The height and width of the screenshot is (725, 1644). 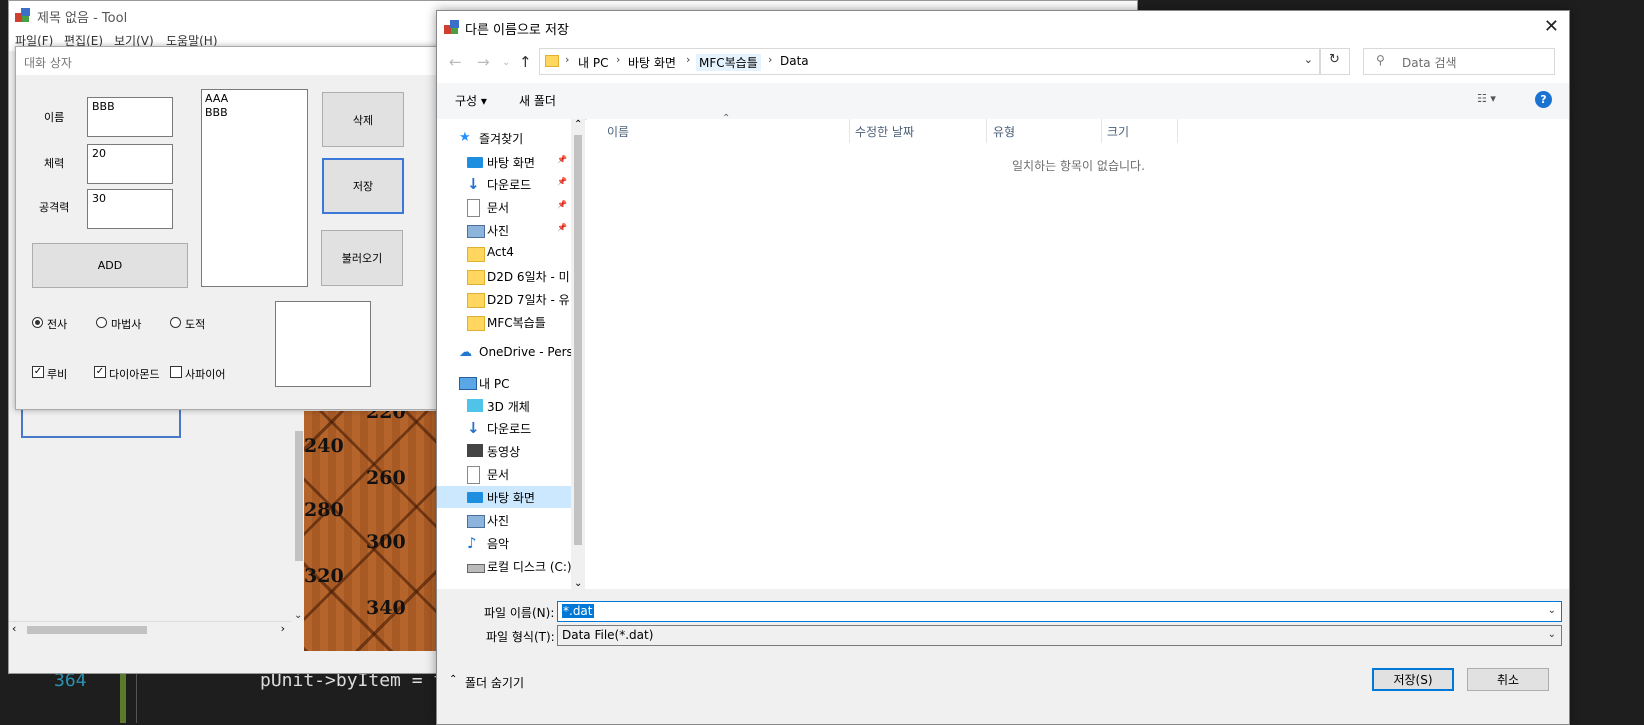 I want to click on checkbox-sapphire, so click(x=176, y=372).